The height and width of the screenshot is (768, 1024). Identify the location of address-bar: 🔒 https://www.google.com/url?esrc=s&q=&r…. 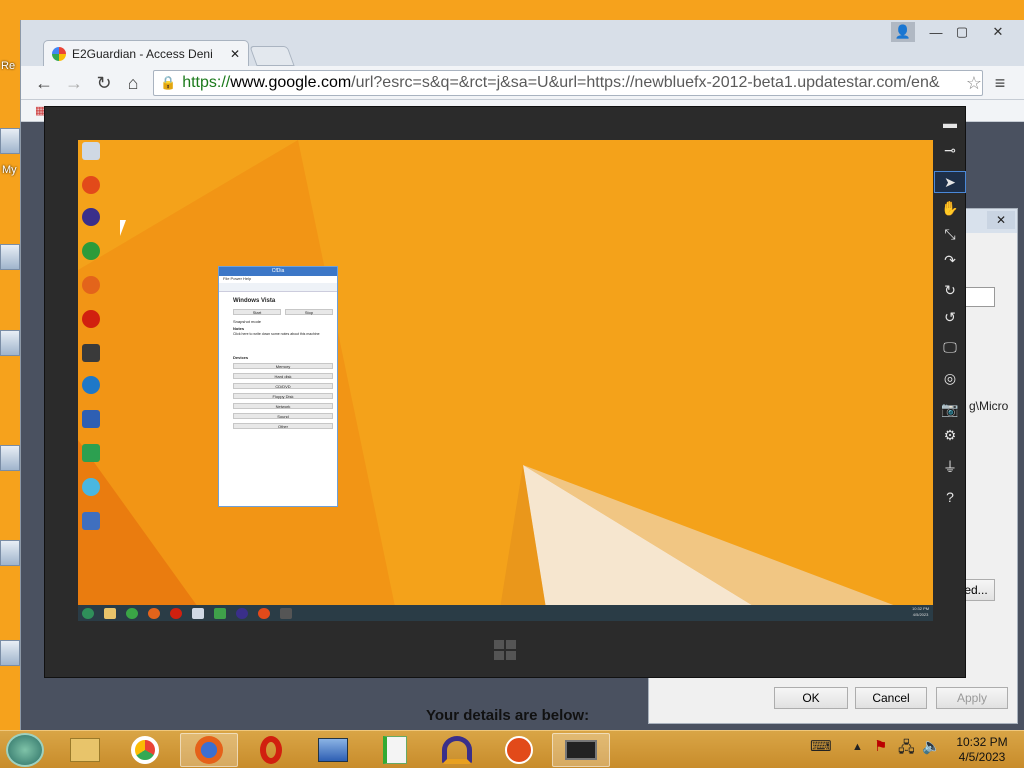
(568, 83).